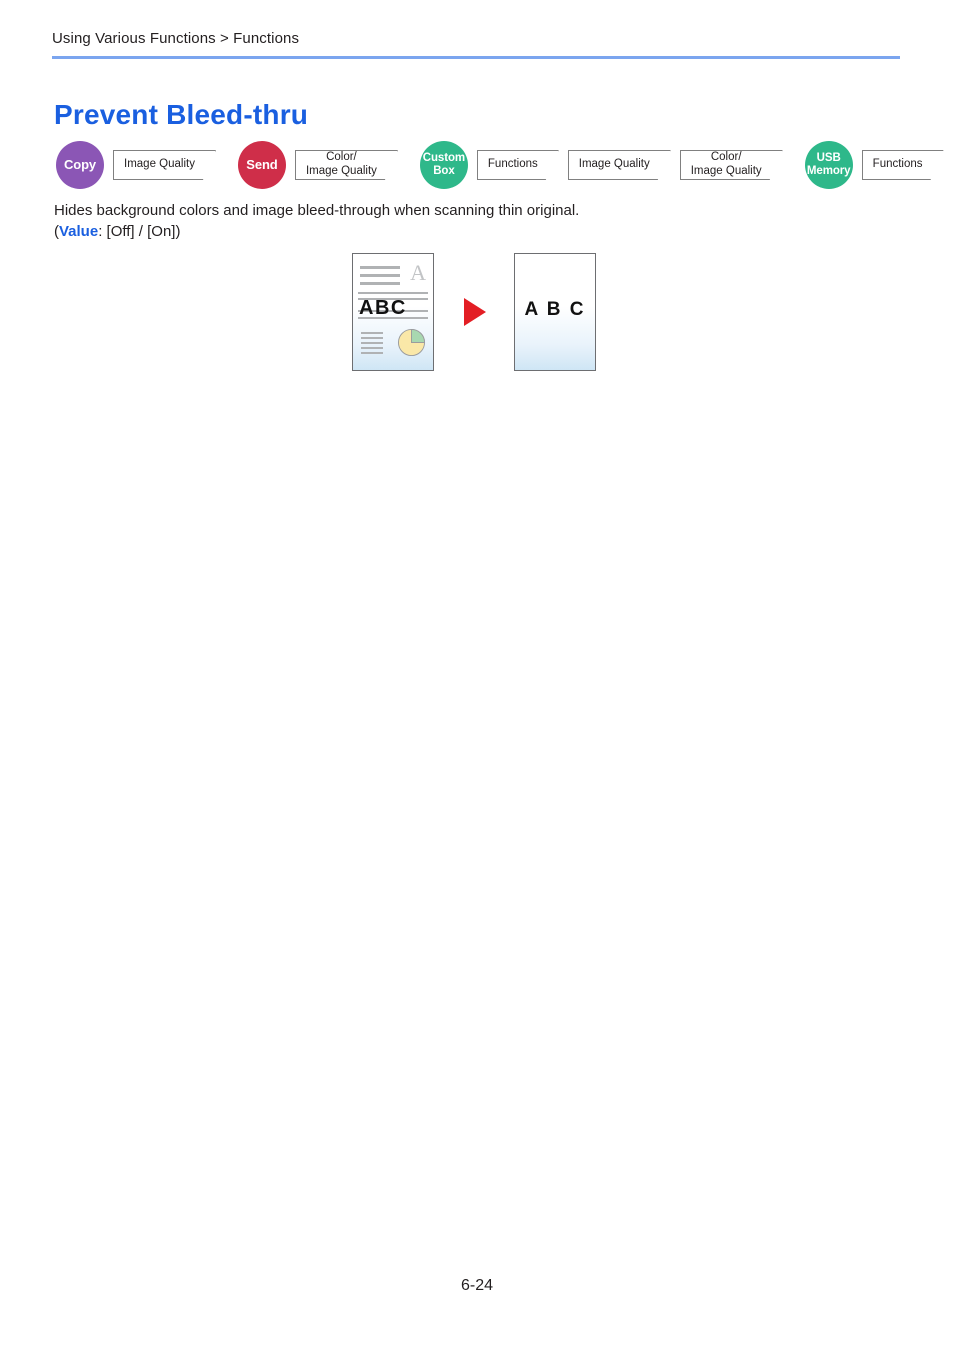  I want to click on mode-badge-copy: Copy, so click(80, 165).